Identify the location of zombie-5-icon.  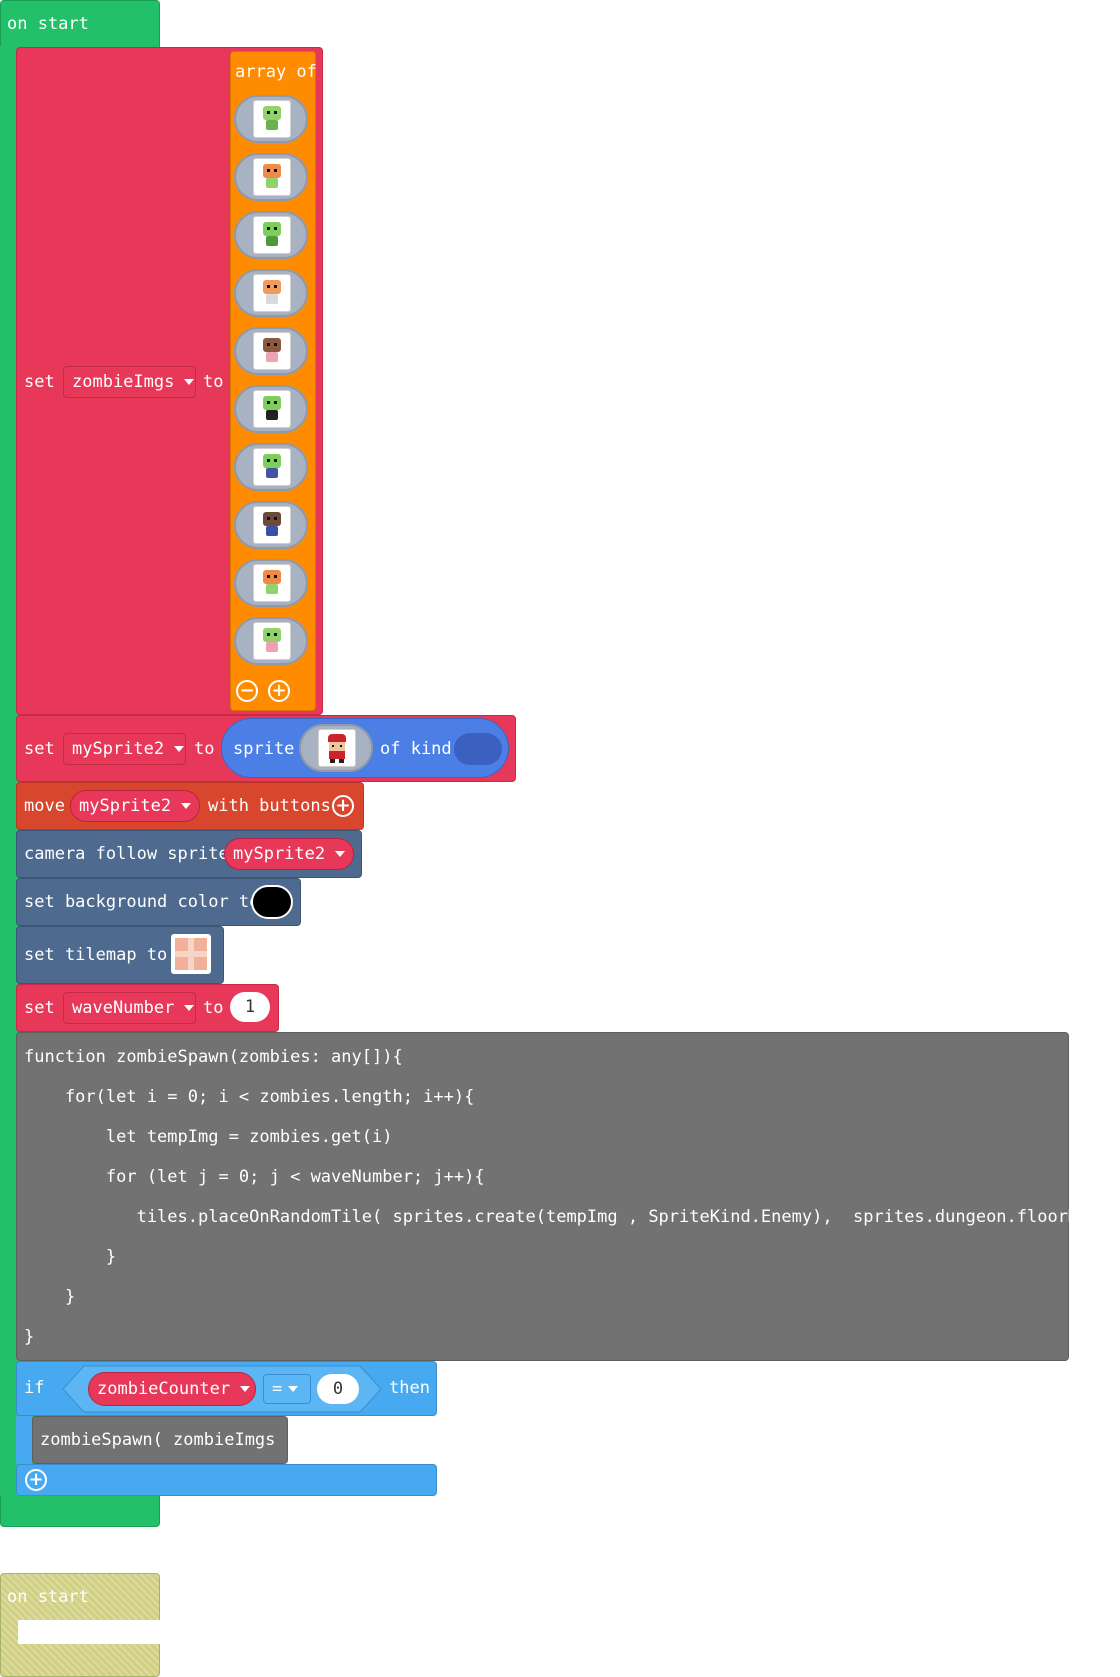
(272, 351).